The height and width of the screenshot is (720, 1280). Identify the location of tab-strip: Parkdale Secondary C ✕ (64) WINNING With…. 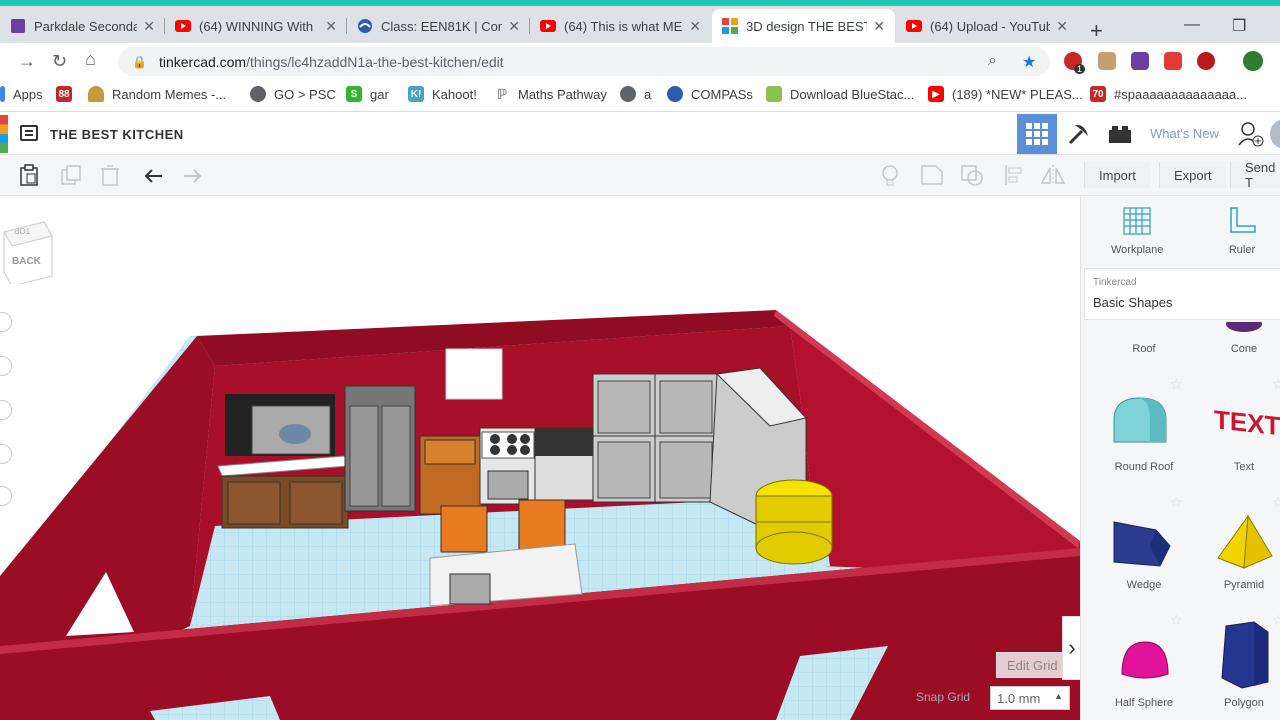
(640, 24).